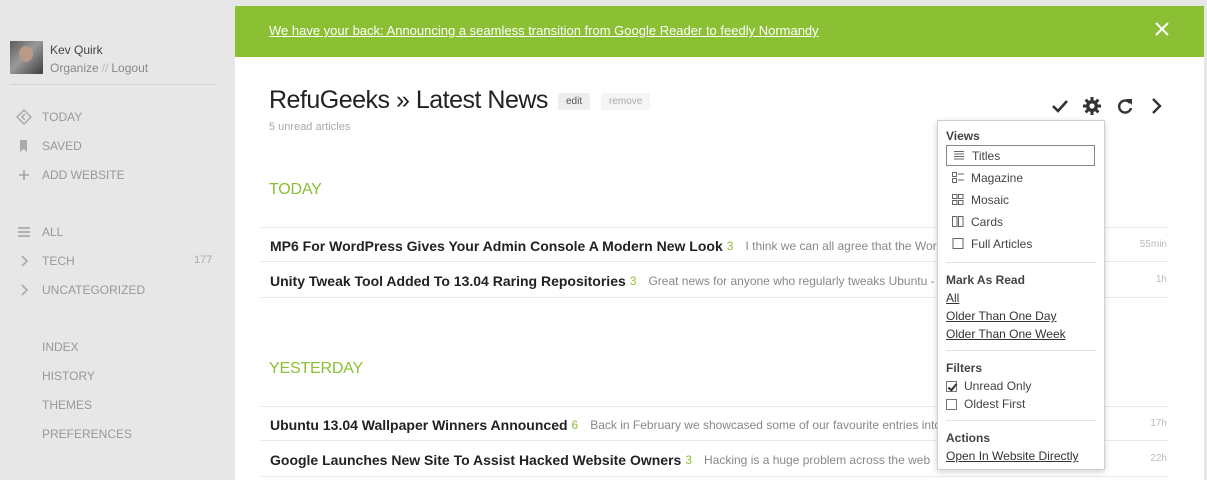 This screenshot has width=1207, height=480. What do you see at coordinates (1153, 244) in the screenshot?
I see `article-time: 55min` at bounding box center [1153, 244].